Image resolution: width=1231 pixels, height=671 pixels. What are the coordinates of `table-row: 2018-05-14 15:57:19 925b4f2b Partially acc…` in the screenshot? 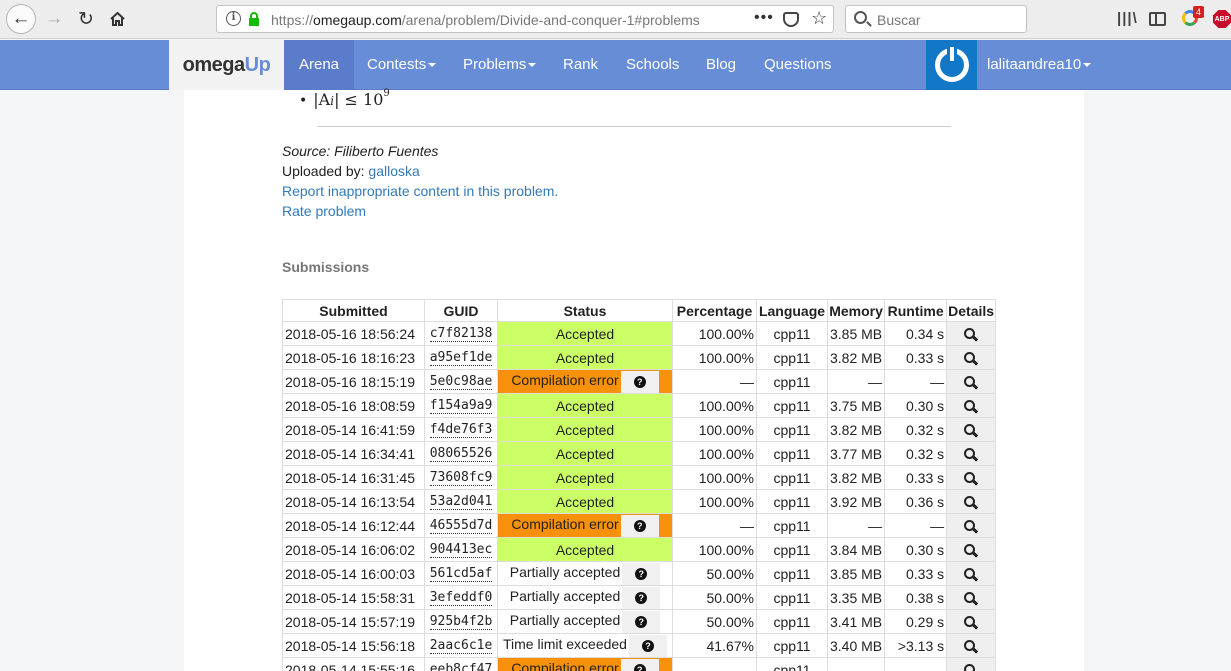 It's located at (639, 621).